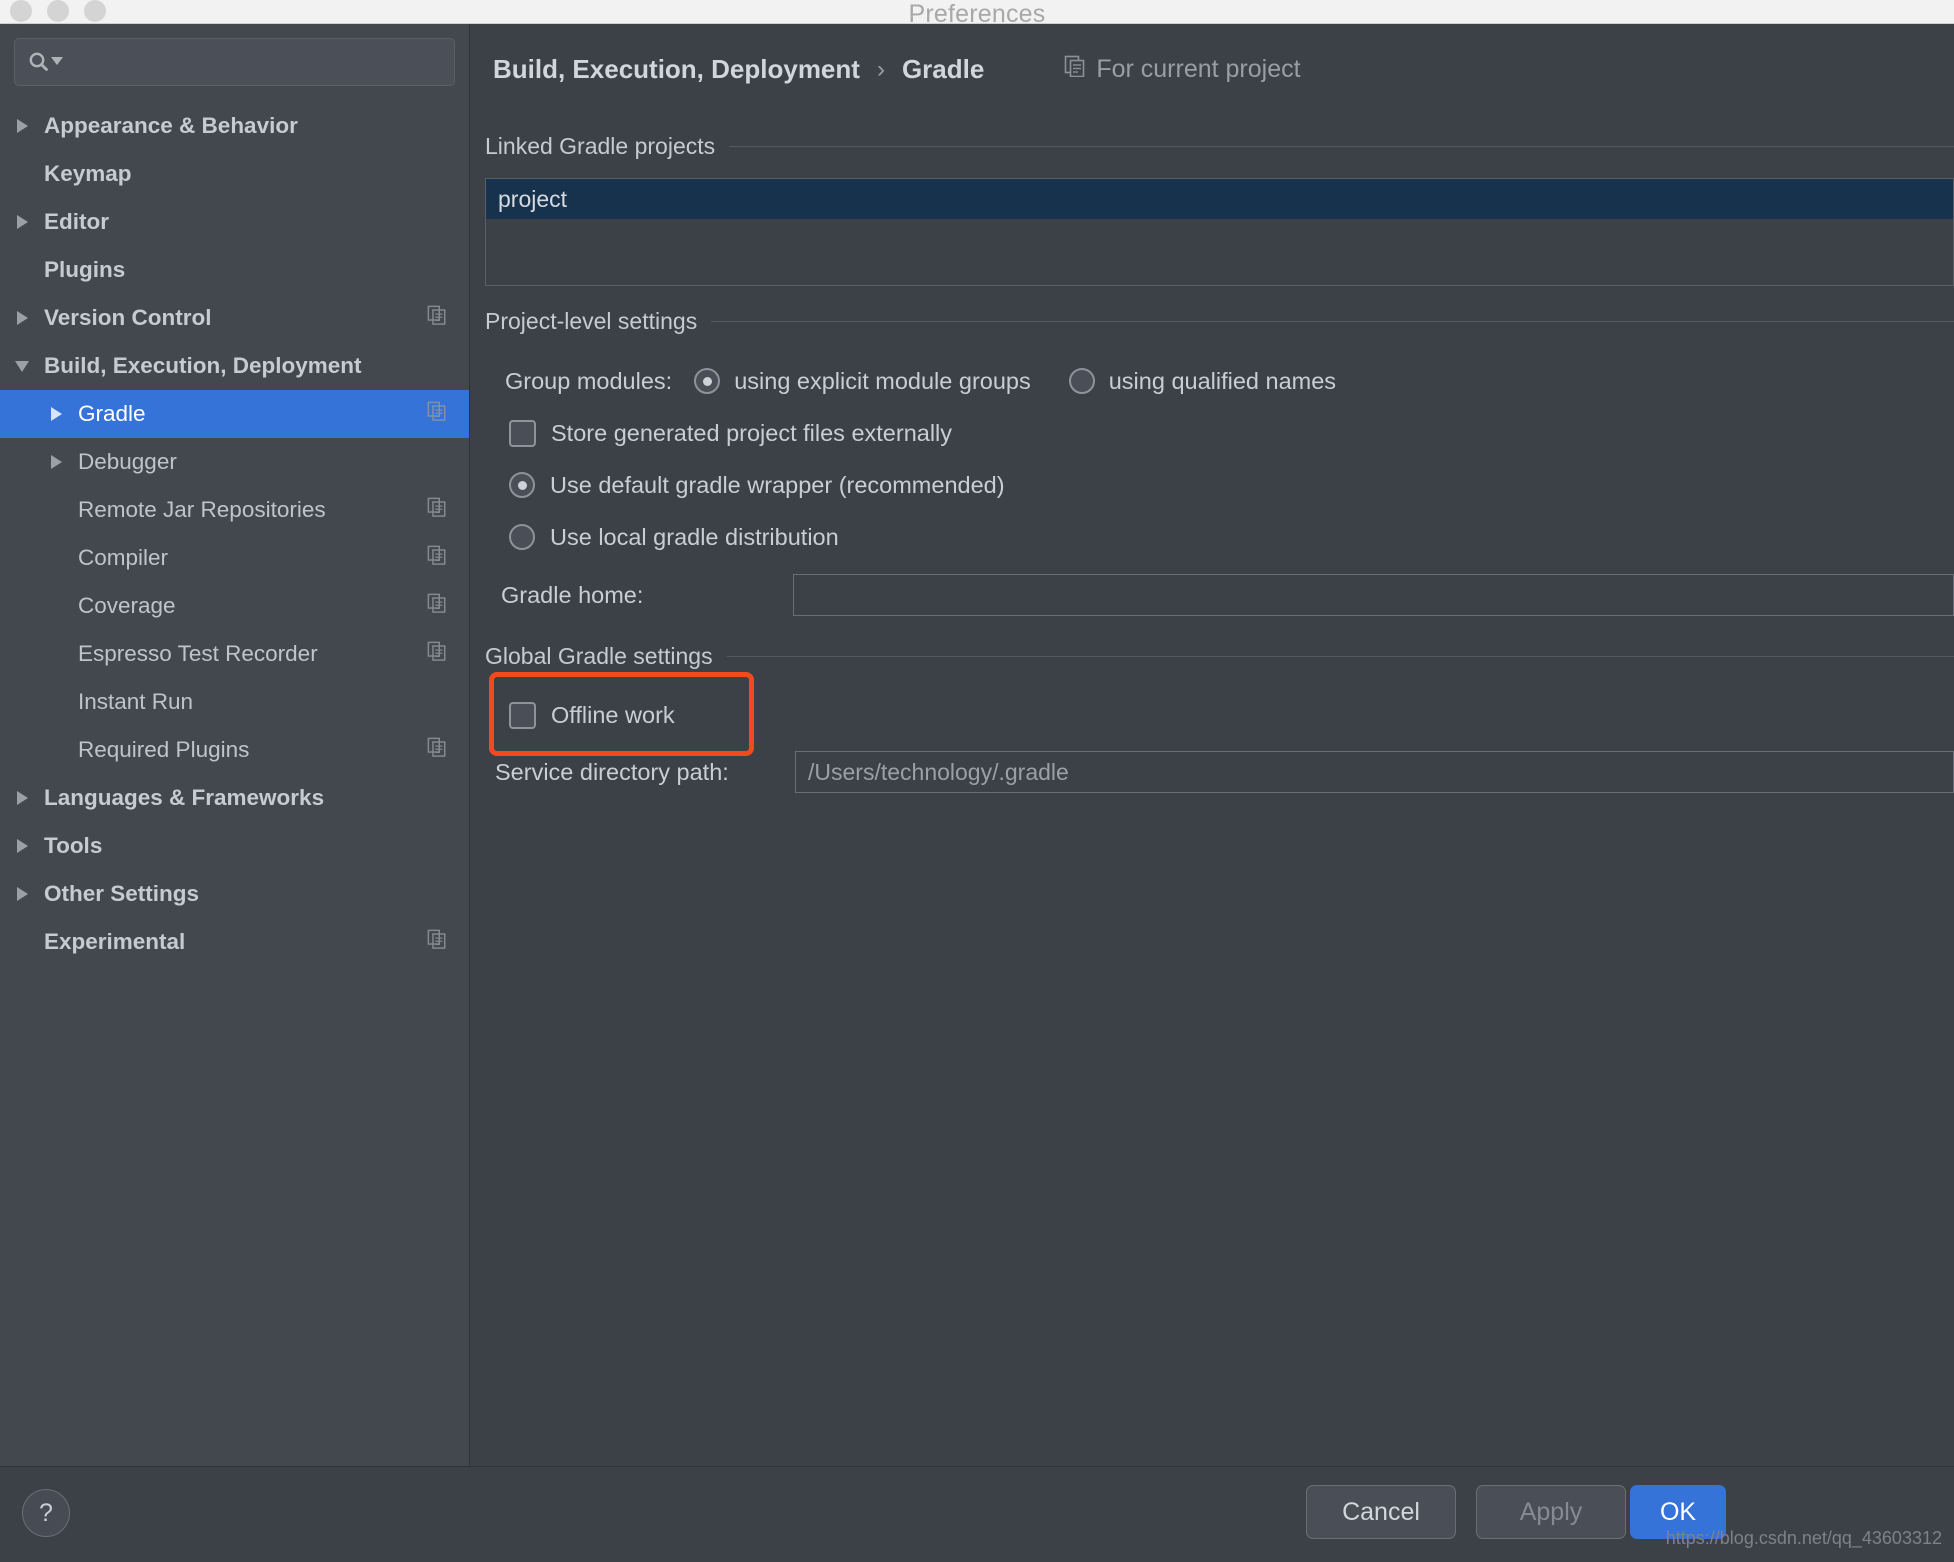 This screenshot has width=1954, height=1562. Describe the element at coordinates (115, 941) in the screenshot. I see `sidebar-item-label: Experimental` at that location.